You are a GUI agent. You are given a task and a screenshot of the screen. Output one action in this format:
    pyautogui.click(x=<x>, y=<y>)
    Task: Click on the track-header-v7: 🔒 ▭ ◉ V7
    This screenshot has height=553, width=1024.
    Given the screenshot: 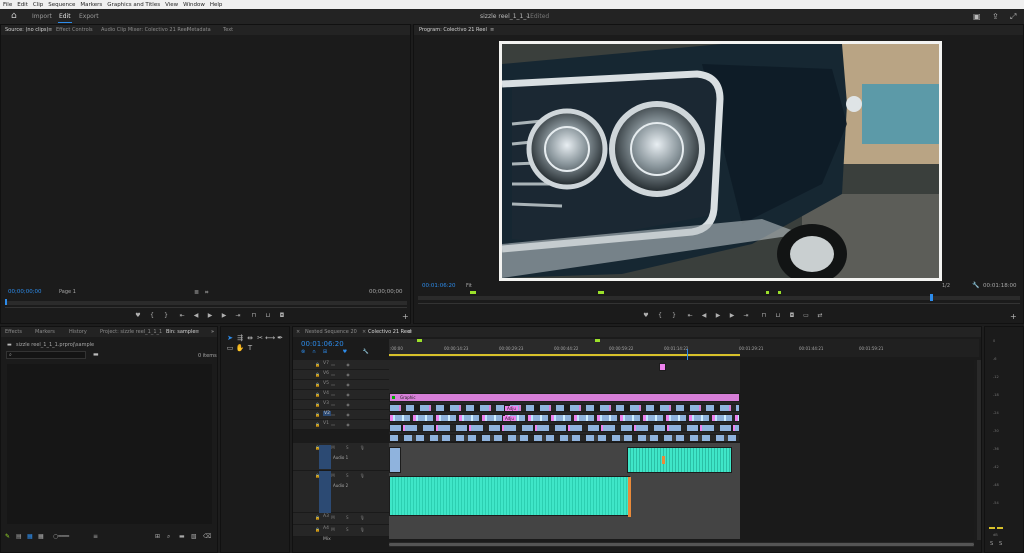 What is the action you would take?
    pyautogui.click(x=341, y=365)
    